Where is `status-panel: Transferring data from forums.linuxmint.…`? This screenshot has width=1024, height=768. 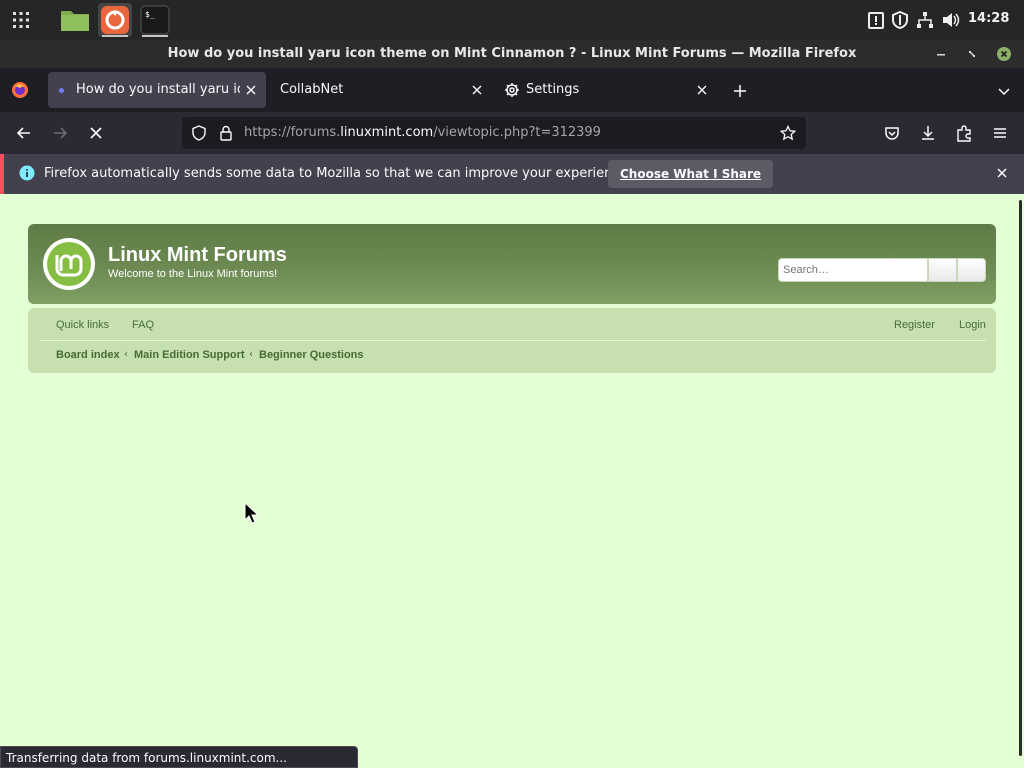 status-panel: Transferring data from forums.linuxmint.… is located at coordinates (179, 757).